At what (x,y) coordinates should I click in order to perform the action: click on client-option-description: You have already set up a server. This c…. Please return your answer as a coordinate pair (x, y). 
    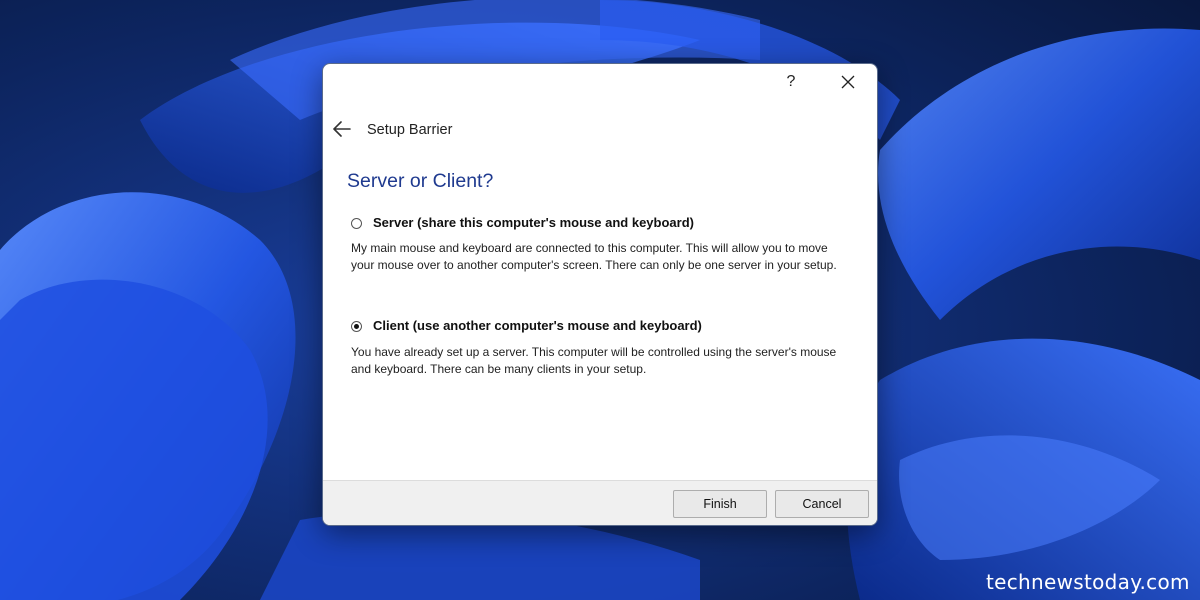
    Looking at the image, I should click on (594, 360).